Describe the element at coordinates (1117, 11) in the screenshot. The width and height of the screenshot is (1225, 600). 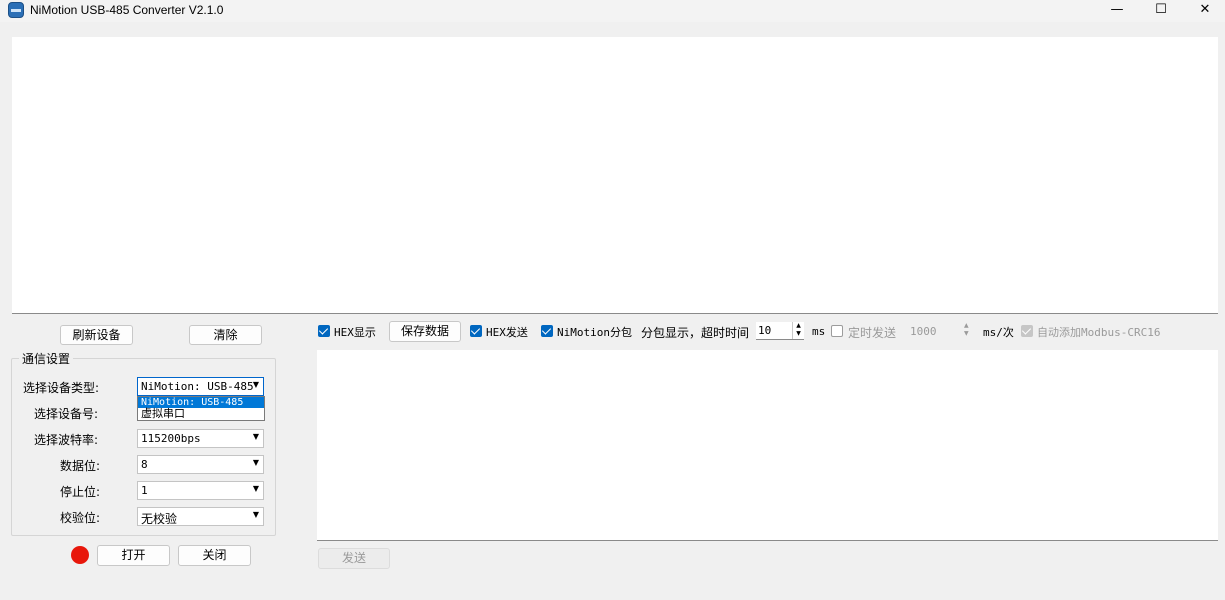
I see `minimize-button: —` at that location.